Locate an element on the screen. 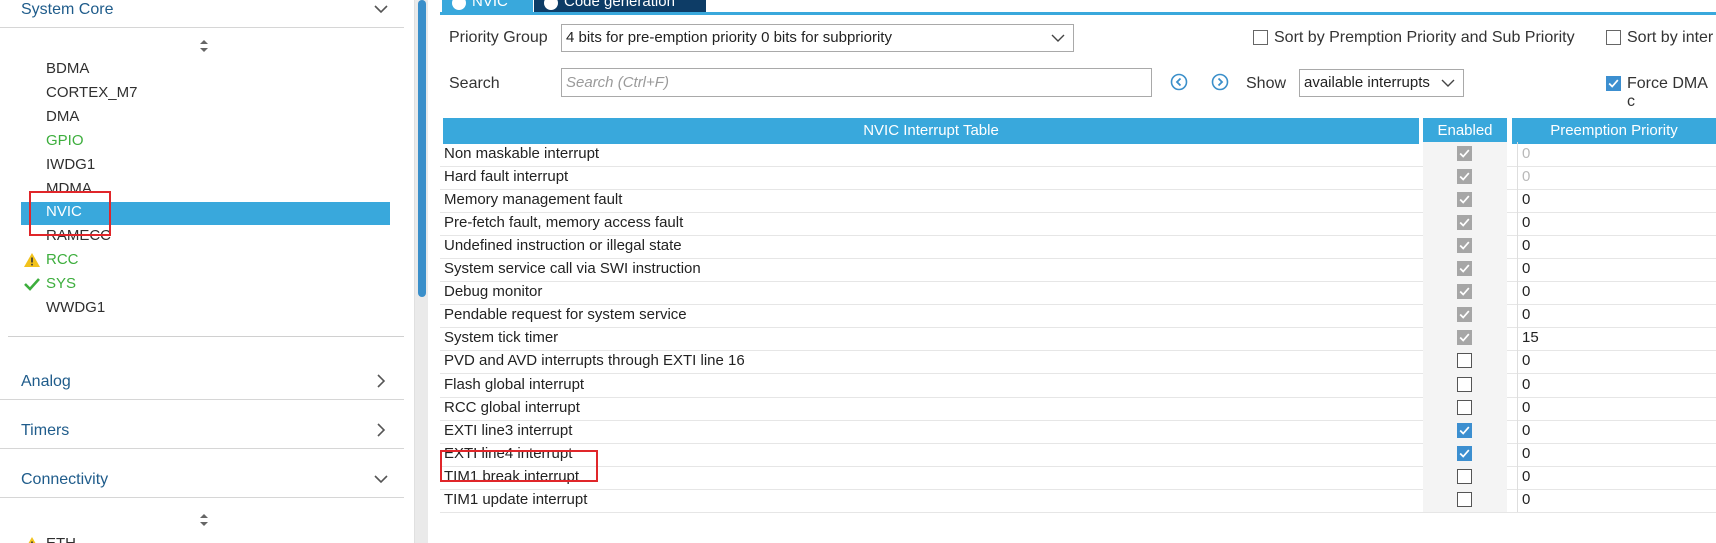  force-dma-checkbox is located at coordinates (1613, 83).